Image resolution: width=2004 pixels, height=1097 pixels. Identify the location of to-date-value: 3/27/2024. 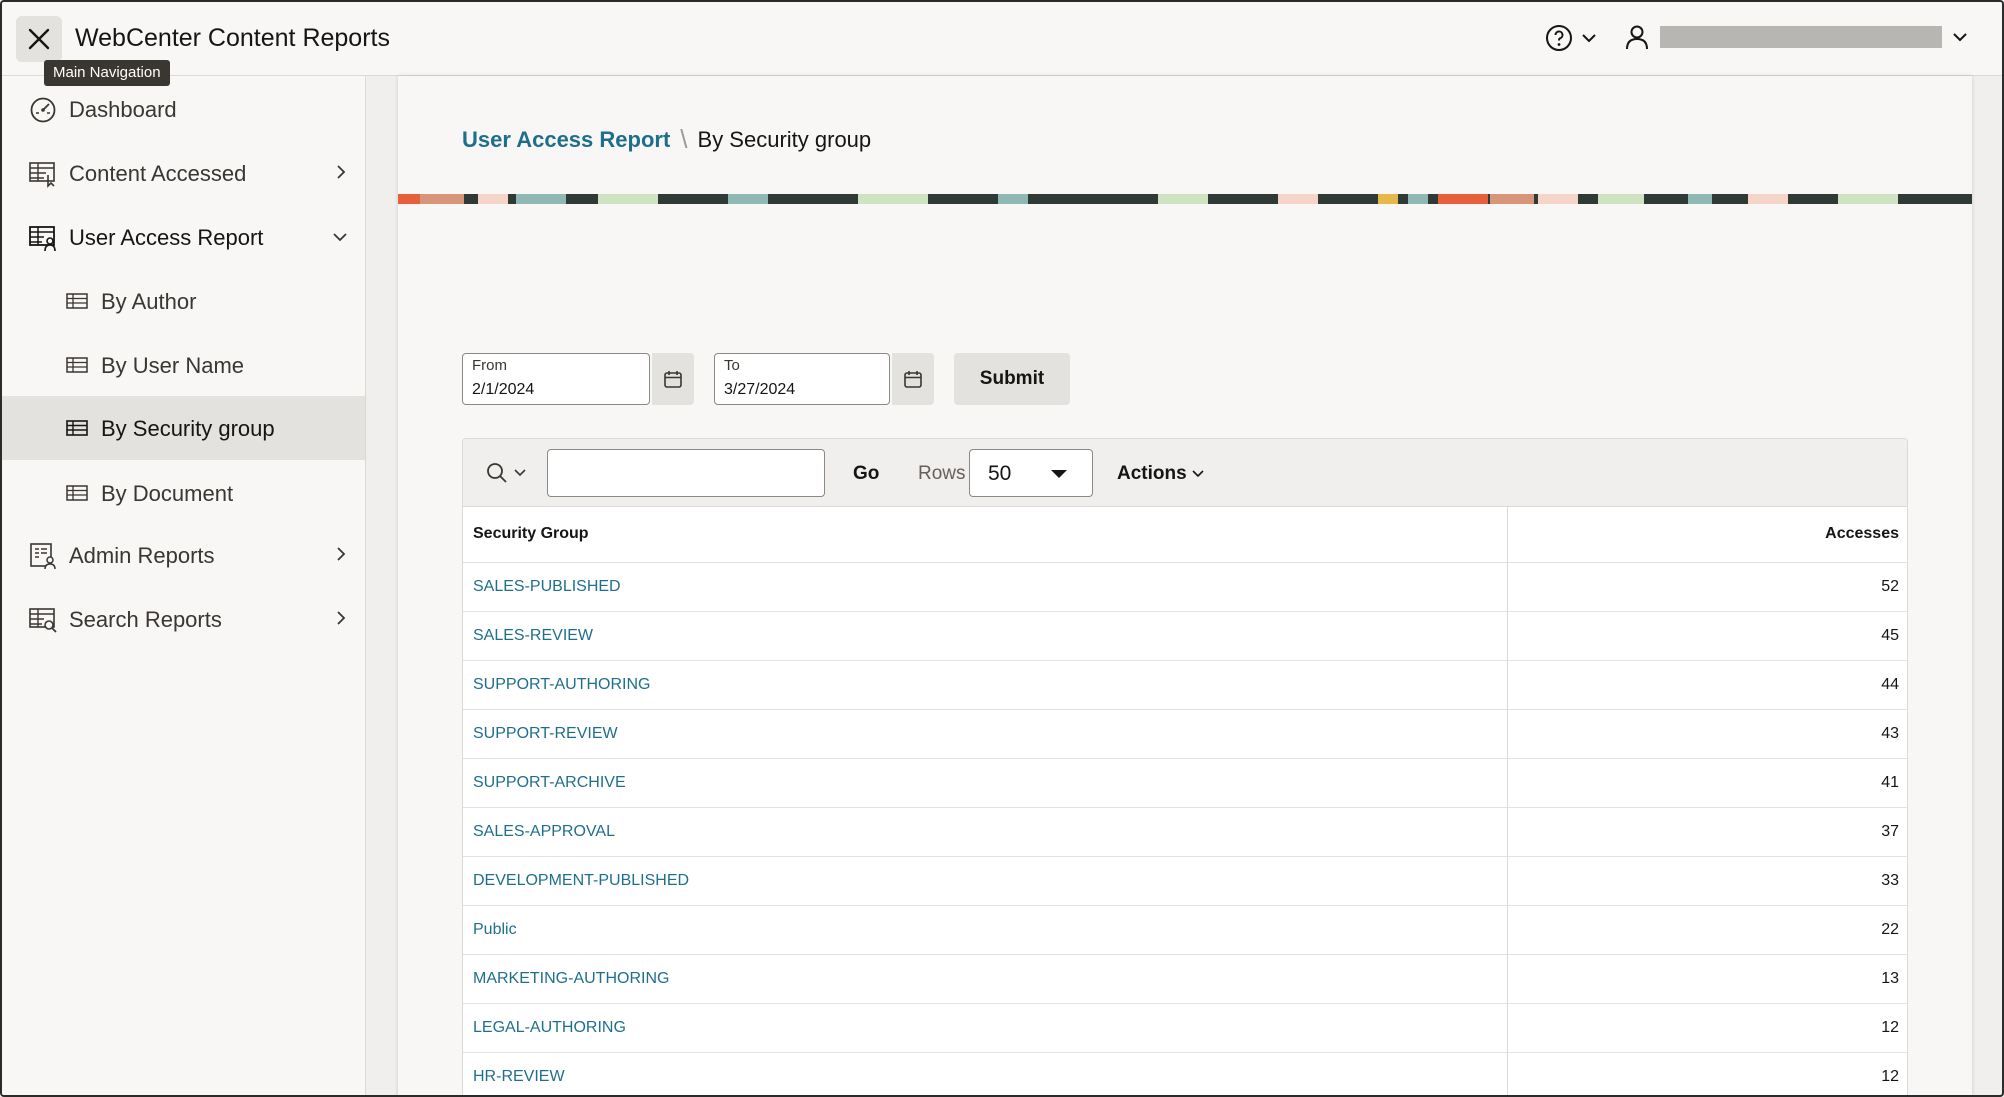
(760, 389).